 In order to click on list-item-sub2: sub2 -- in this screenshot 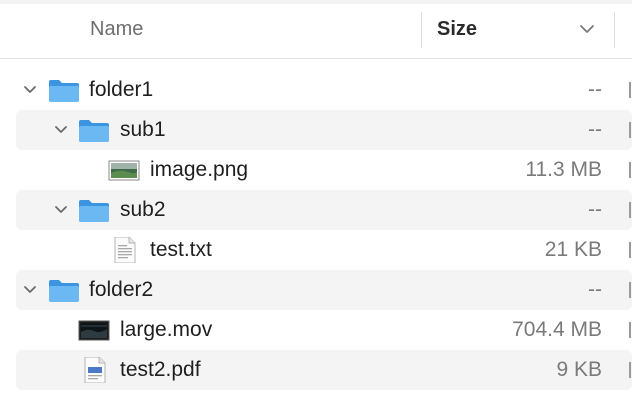, I will do `click(324, 210)`.